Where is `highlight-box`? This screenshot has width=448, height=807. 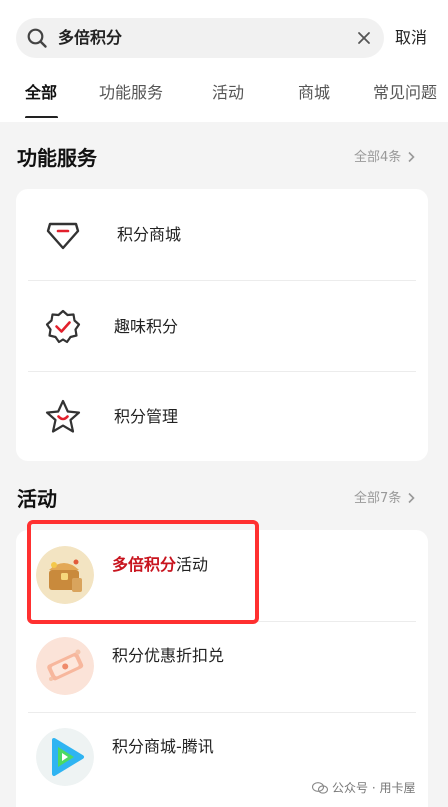
highlight-box is located at coordinates (143, 572).